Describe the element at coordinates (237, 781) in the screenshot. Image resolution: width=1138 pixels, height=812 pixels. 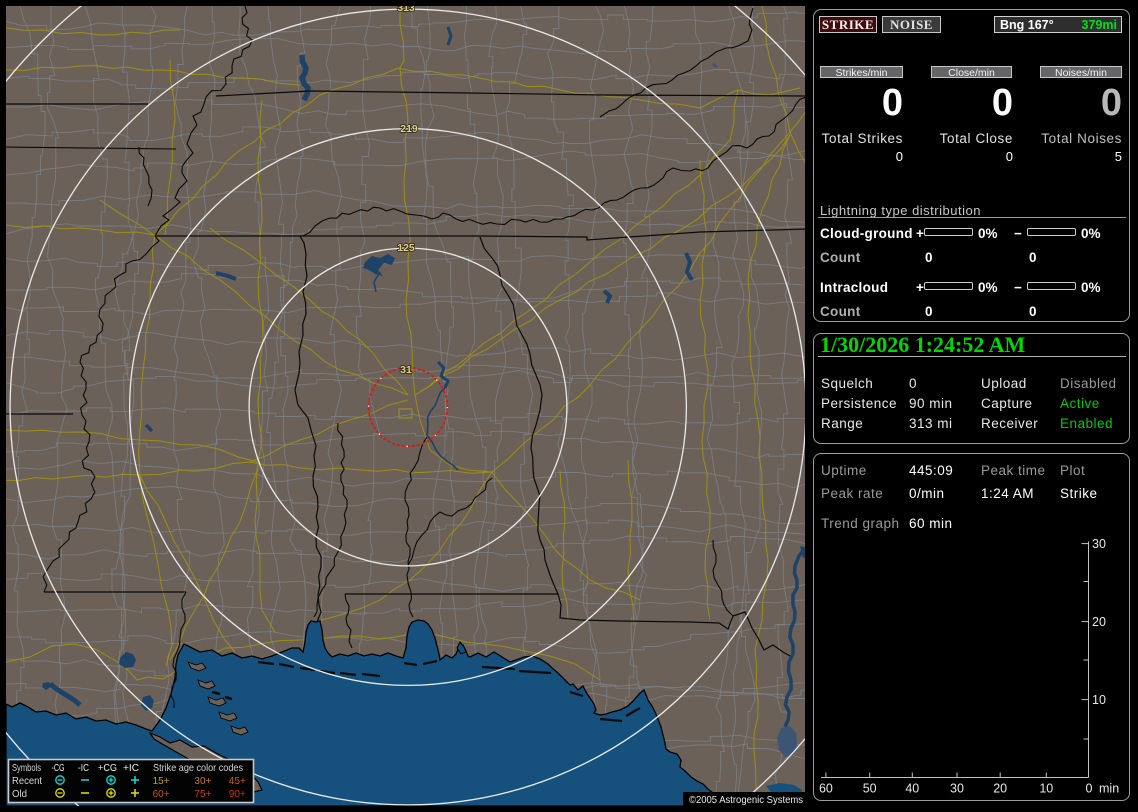
I see `svg-text: 45+` at that location.